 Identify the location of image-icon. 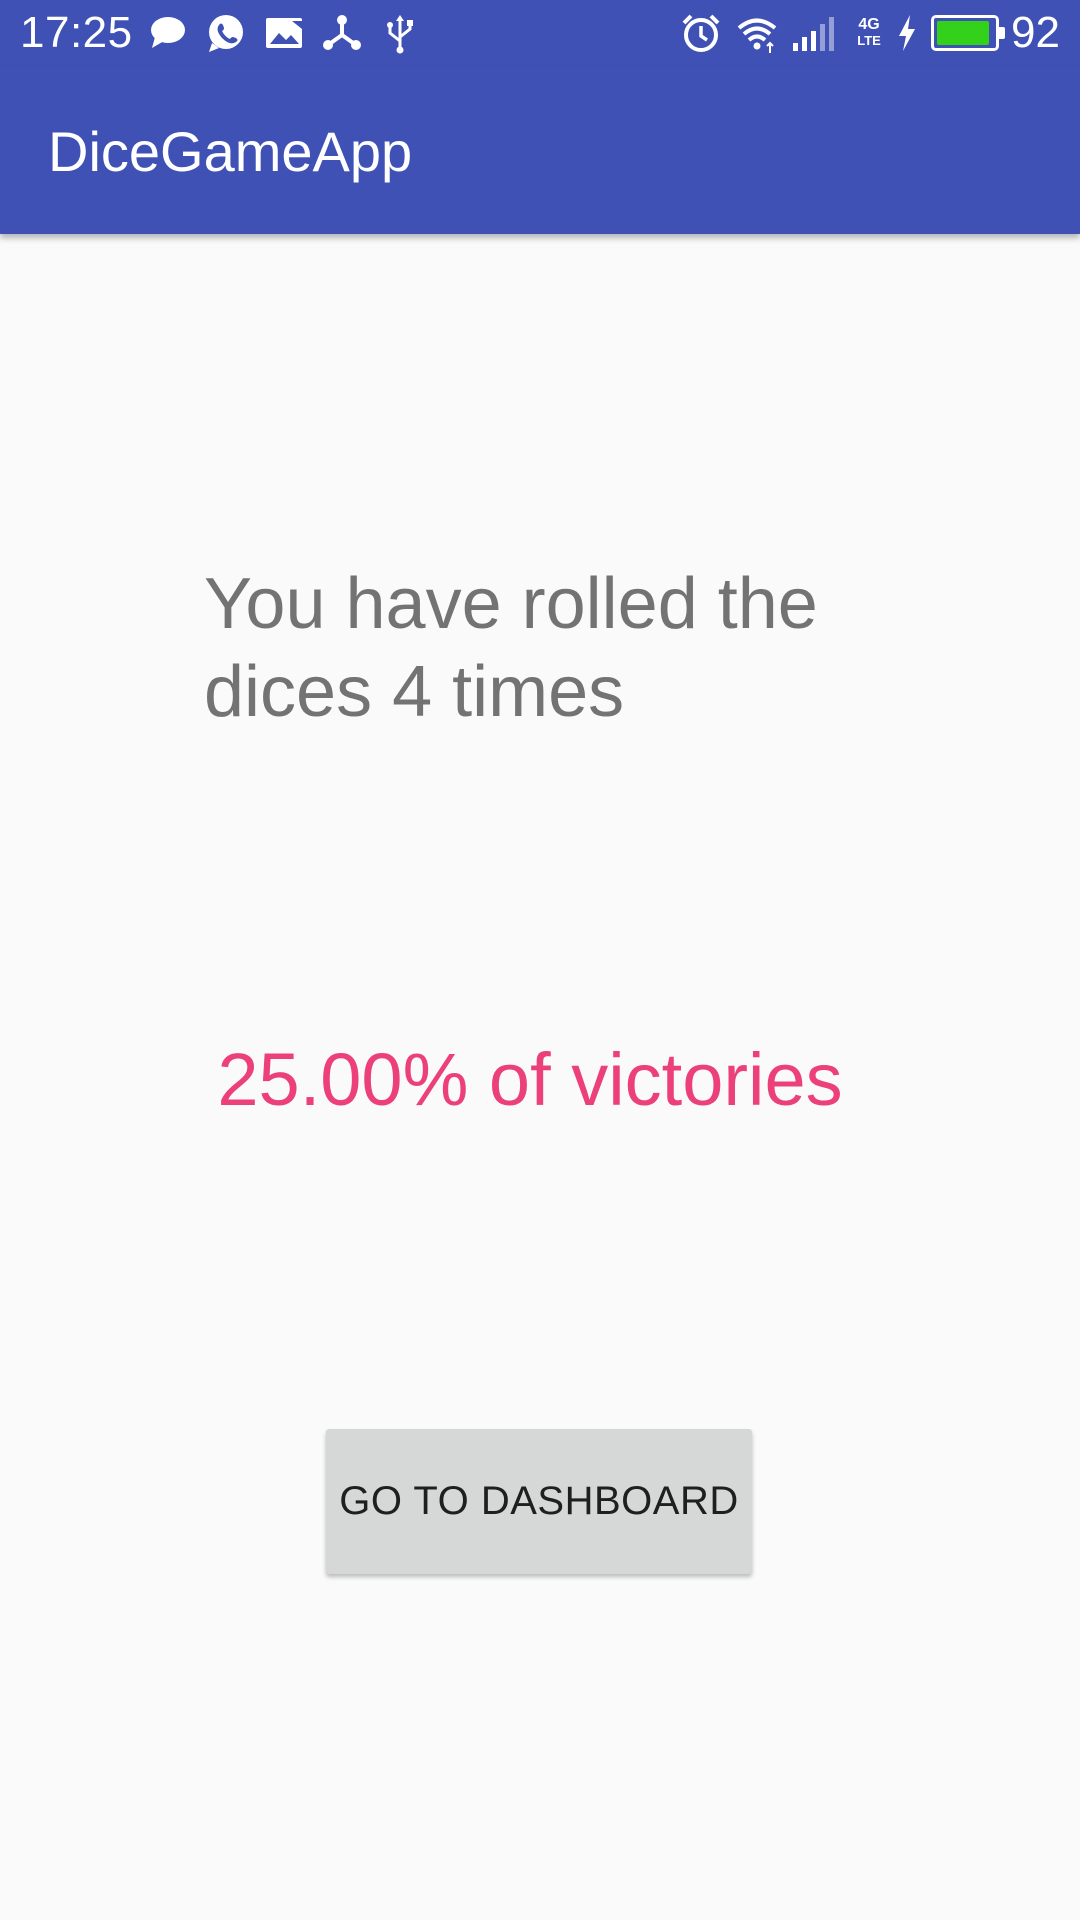
(284, 33).